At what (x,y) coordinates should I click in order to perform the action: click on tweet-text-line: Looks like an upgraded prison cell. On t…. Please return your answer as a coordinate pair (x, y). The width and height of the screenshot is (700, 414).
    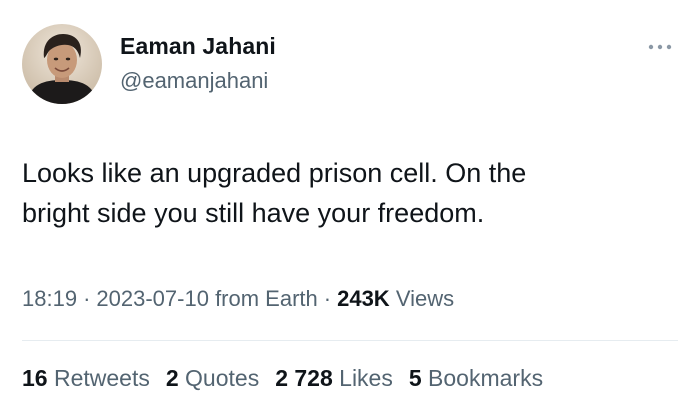
    Looking at the image, I should click on (274, 173).